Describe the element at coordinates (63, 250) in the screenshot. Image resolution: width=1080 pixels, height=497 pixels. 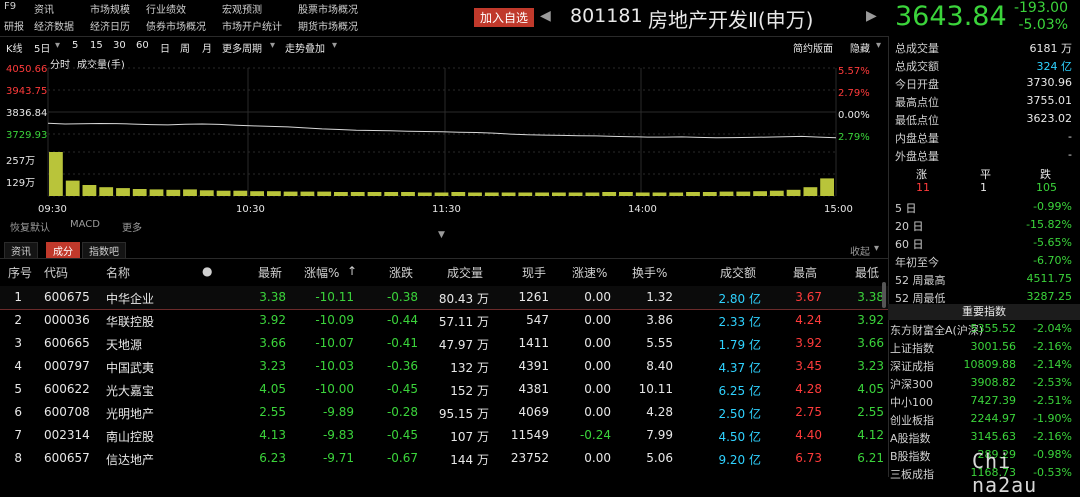
I see `tab-components: 成分` at that location.